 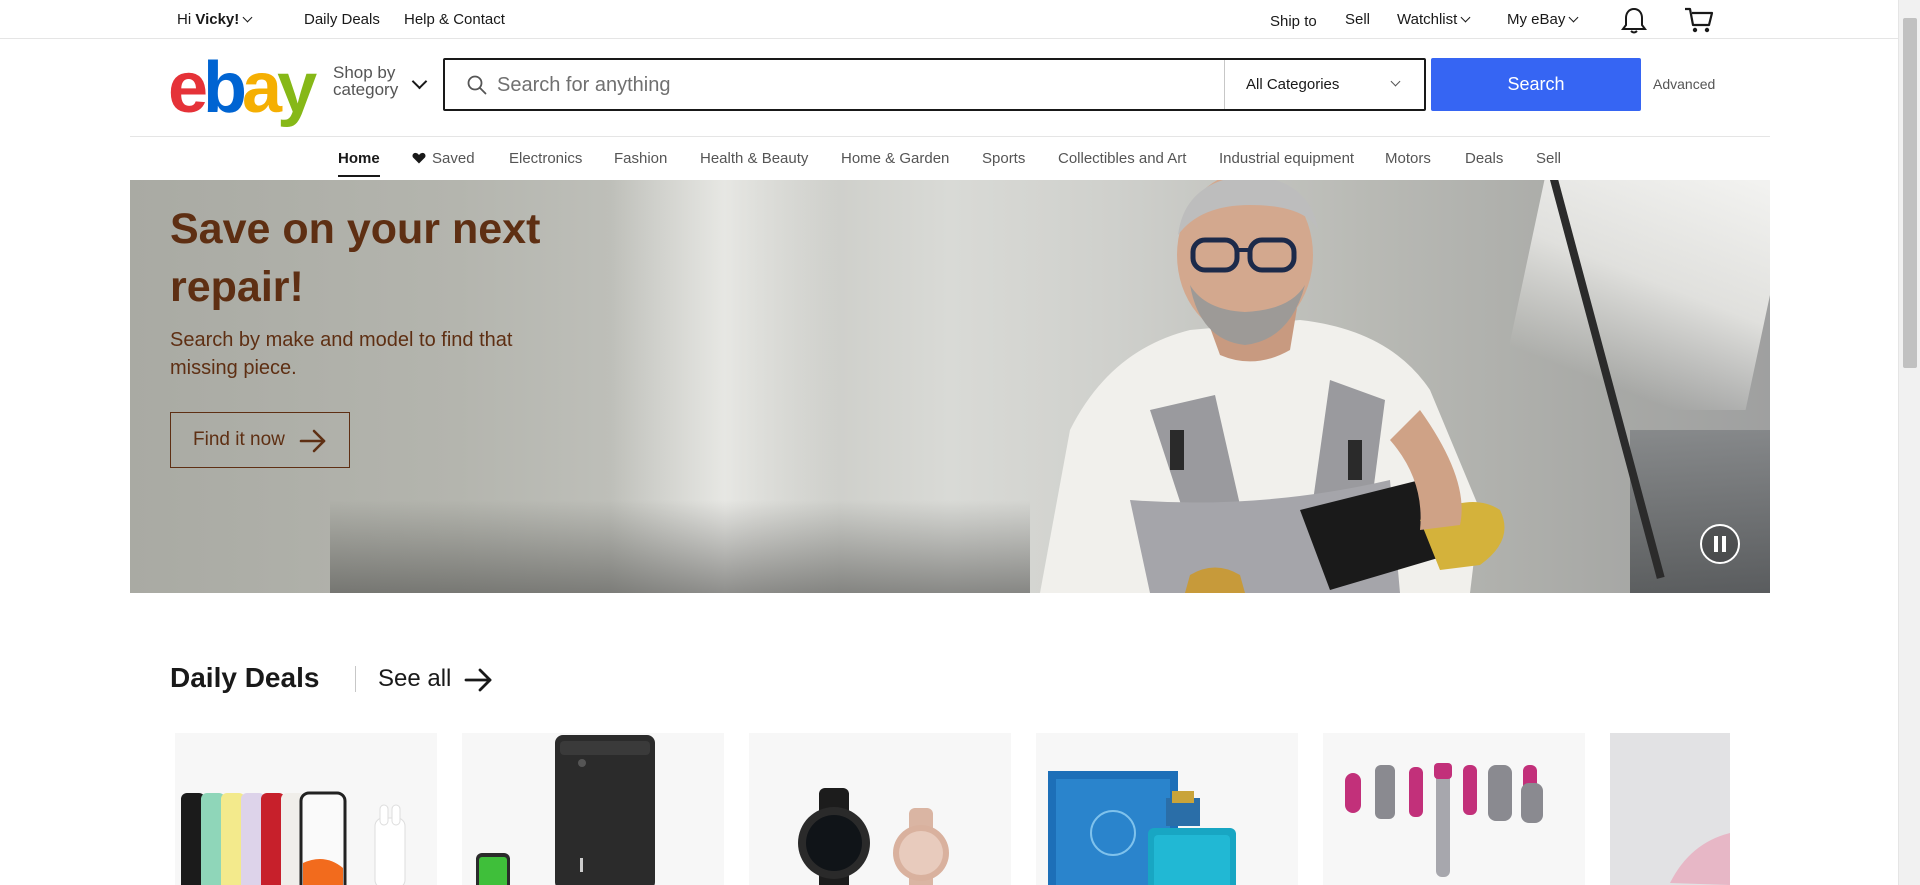 I want to click on nav-item-sports: Sports, so click(x=1003, y=158).